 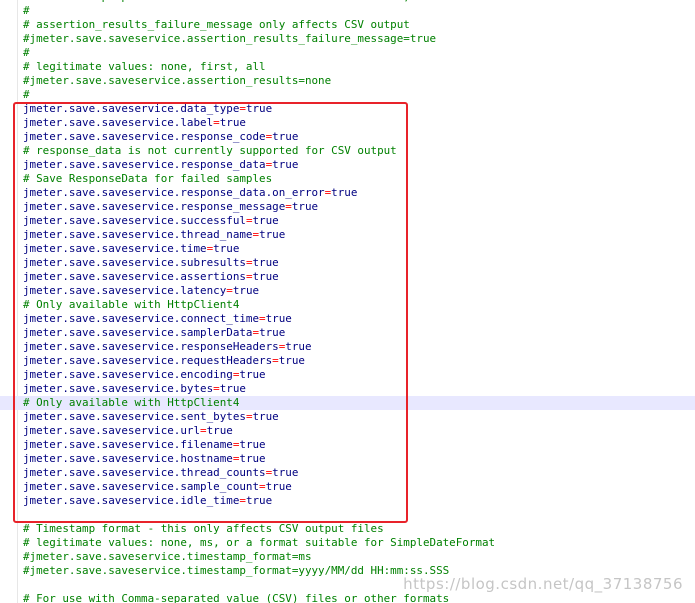 I want to click on property-line: jmeter.save.saveservice.label=true, so click(x=359, y=123).